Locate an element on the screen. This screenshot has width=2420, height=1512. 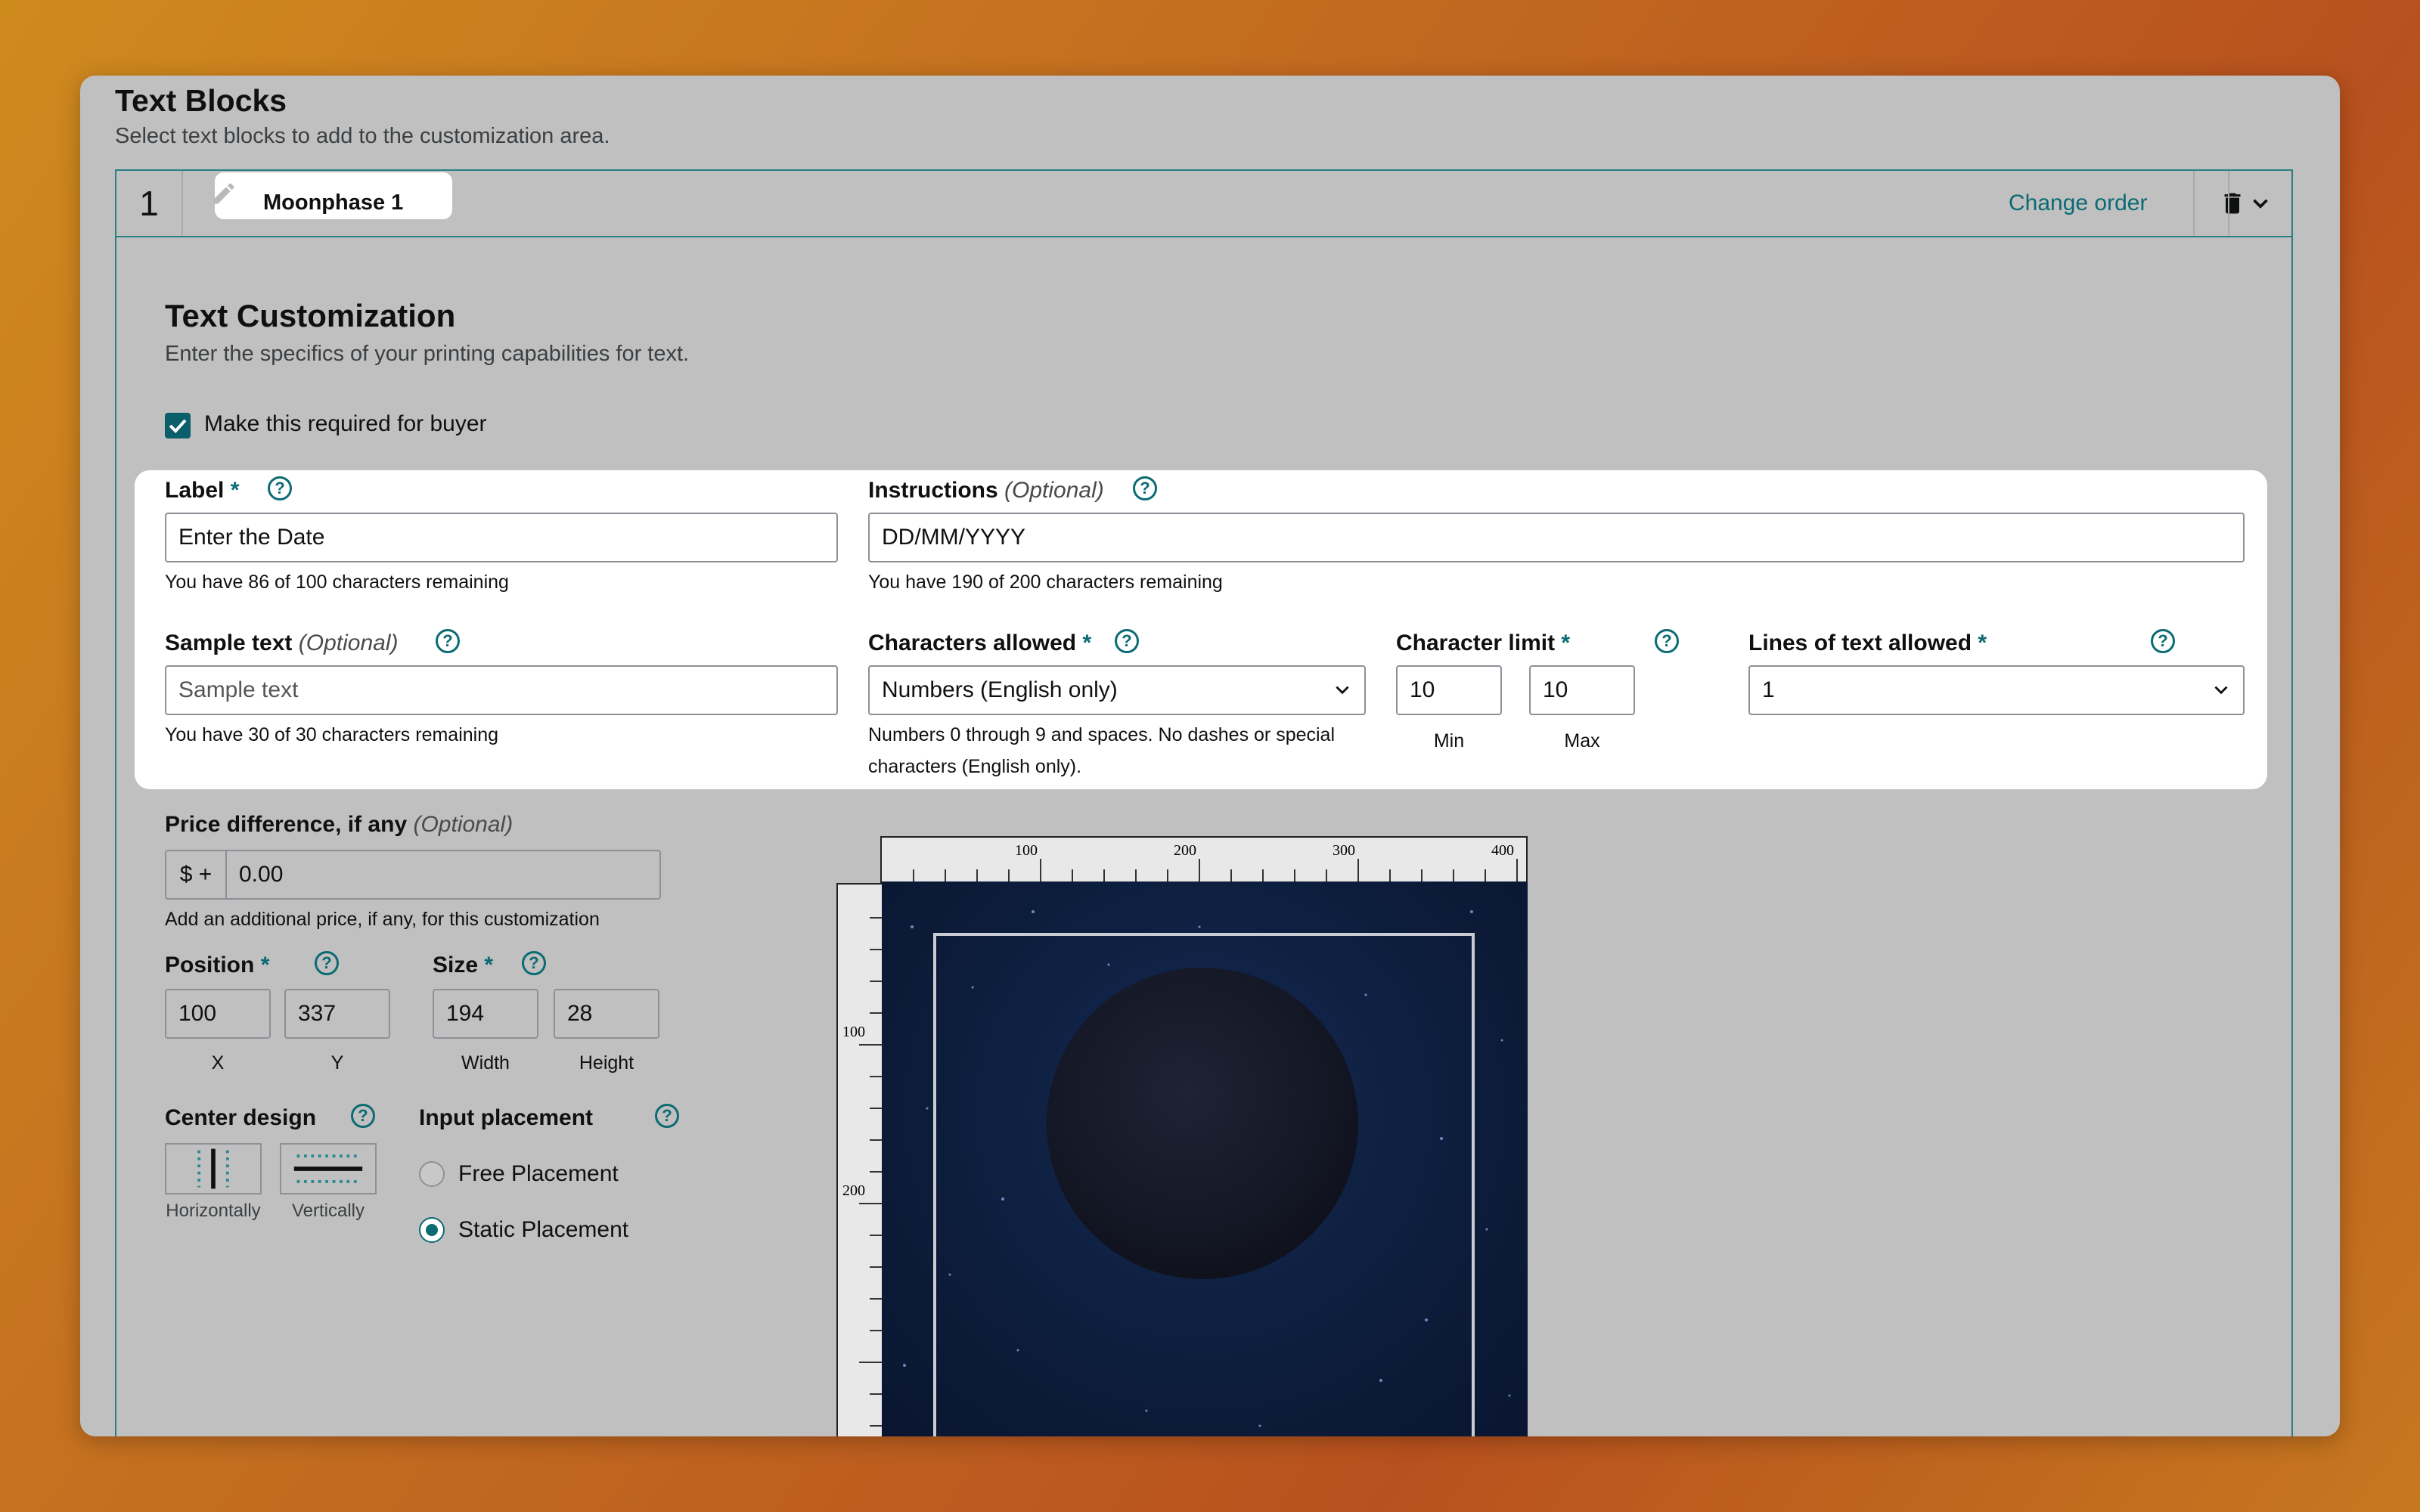
pencil-icon is located at coordinates (224, 193).